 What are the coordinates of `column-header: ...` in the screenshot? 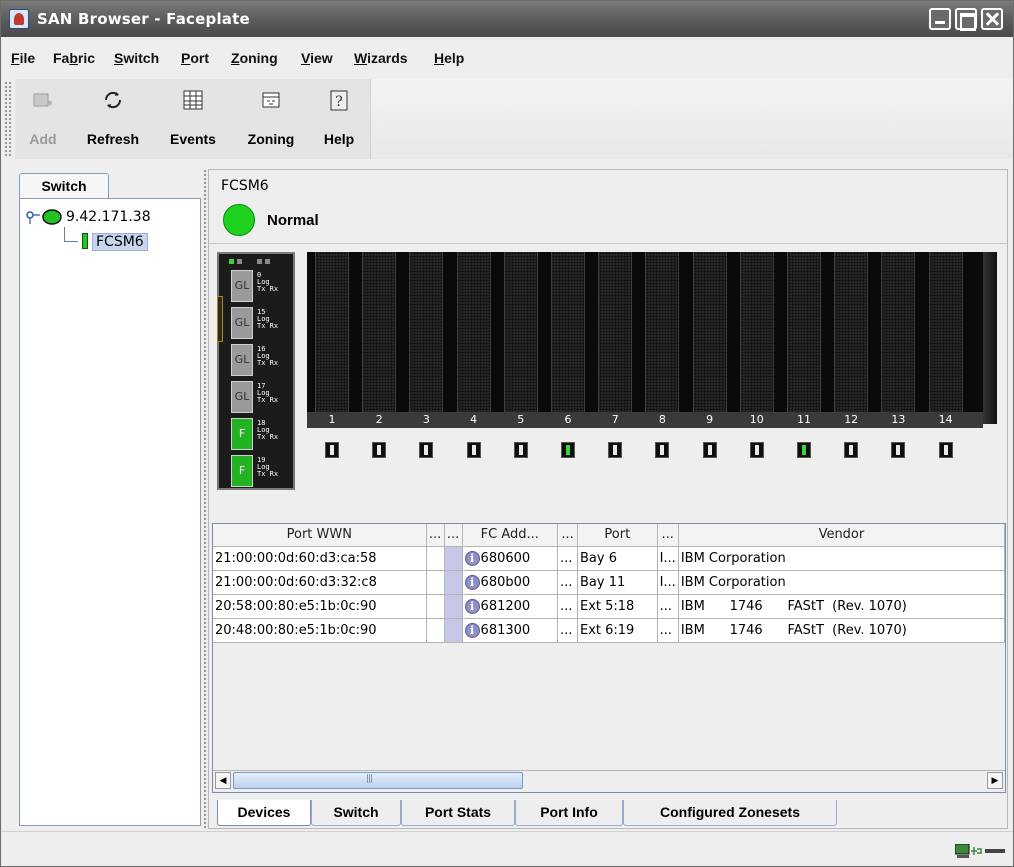 It's located at (435, 535).